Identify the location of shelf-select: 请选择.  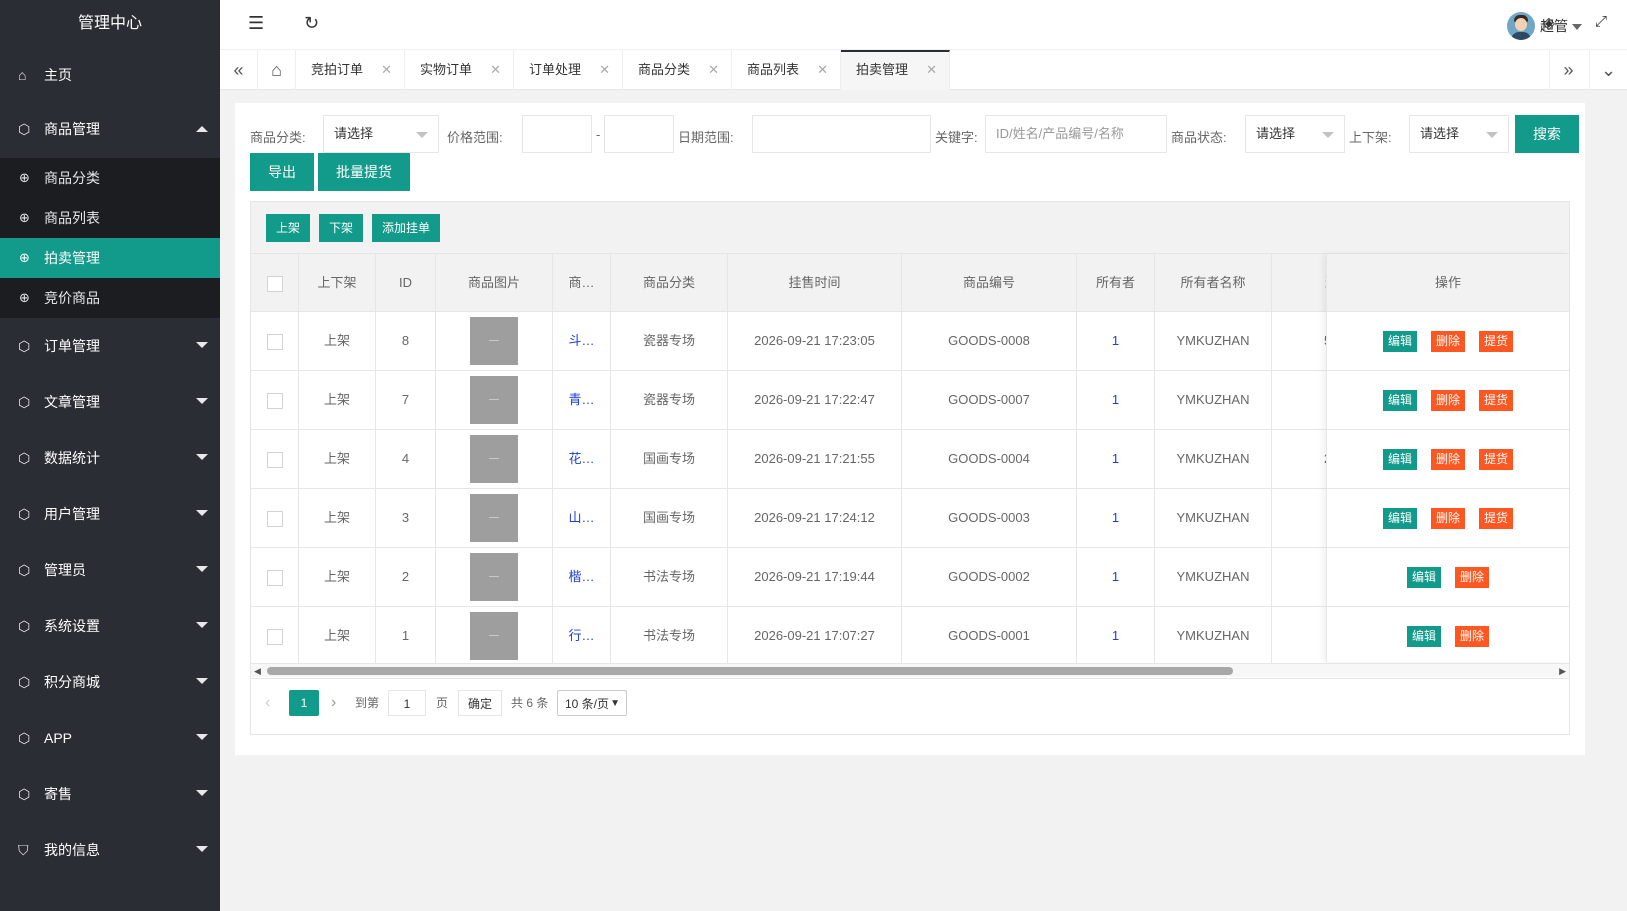
(1459, 134).